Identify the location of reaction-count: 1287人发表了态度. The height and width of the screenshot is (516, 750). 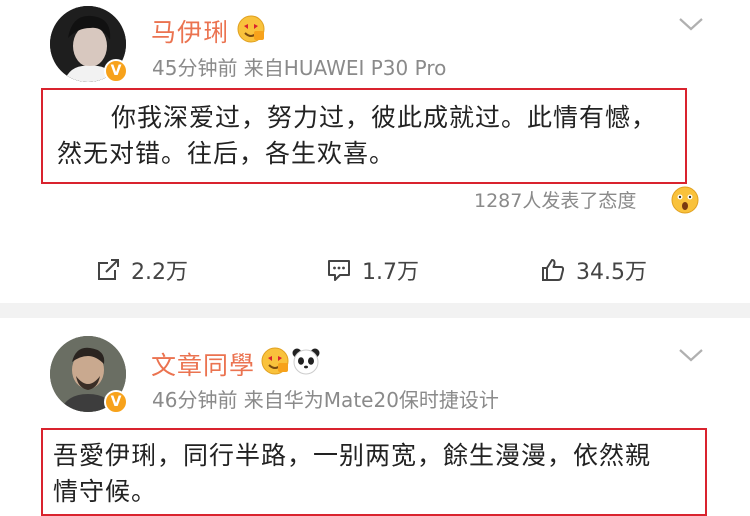
(555, 199).